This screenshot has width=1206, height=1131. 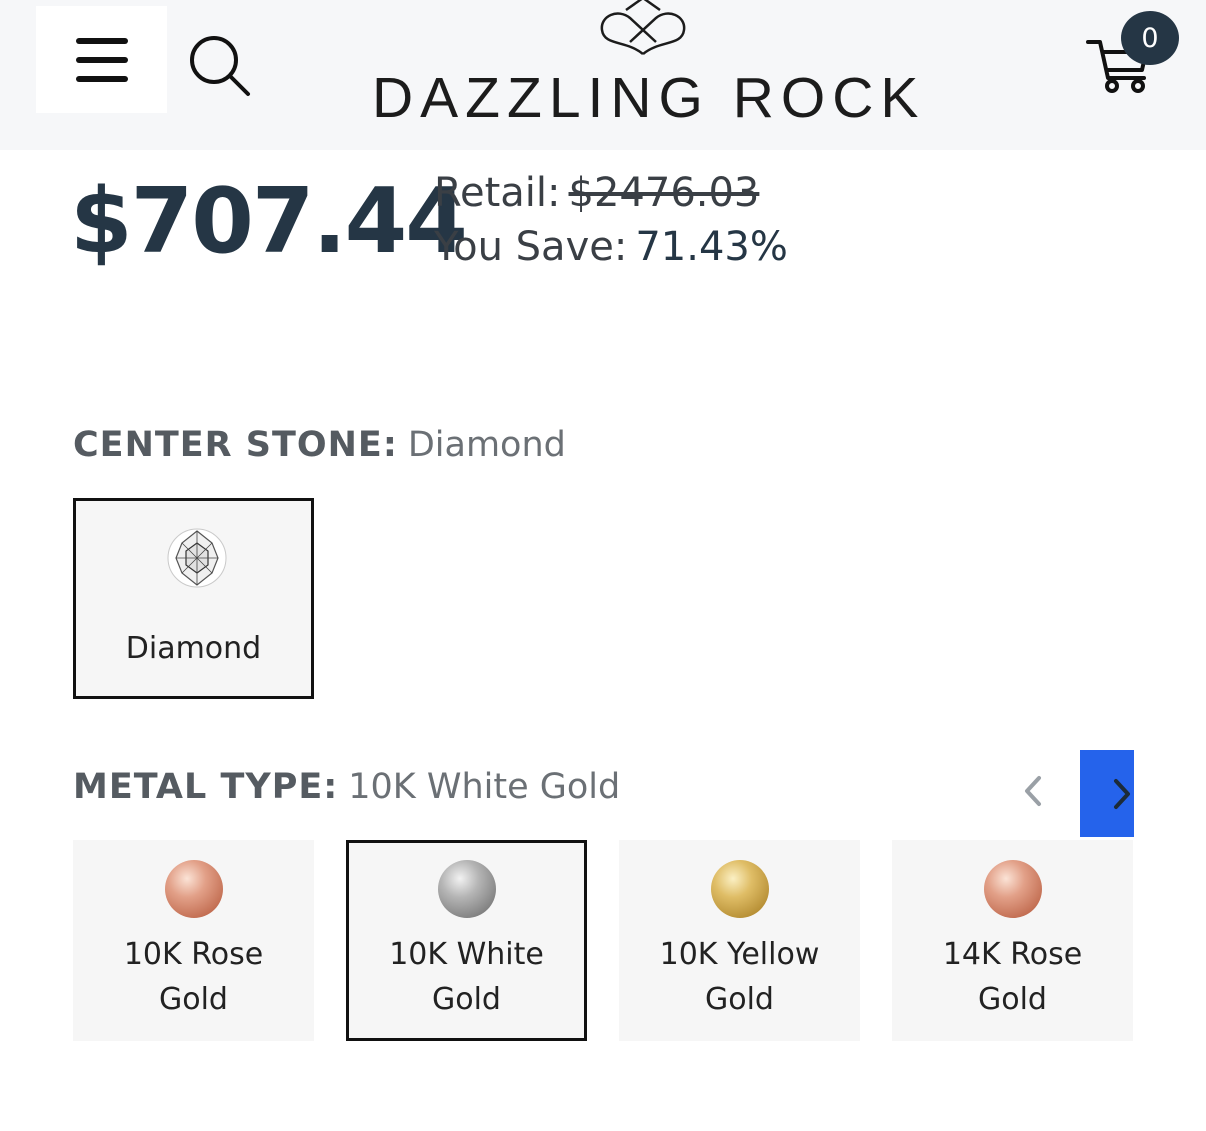 I want to click on center-stone-selected: Diamond, so click(x=486, y=445).